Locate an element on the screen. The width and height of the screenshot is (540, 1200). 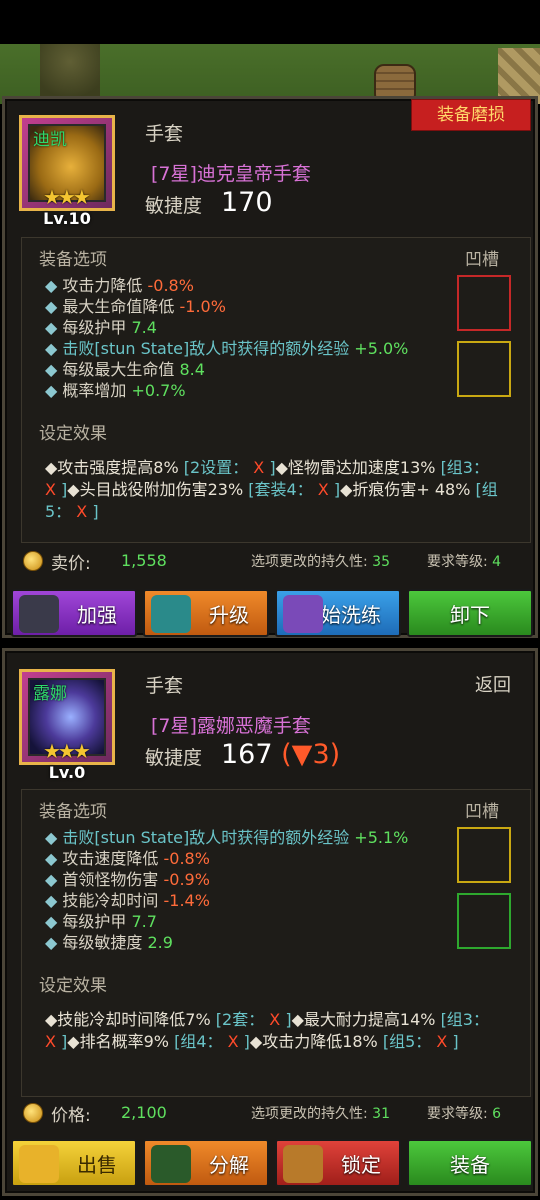
option-value: -1.4% is located at coordinates (184, 900).